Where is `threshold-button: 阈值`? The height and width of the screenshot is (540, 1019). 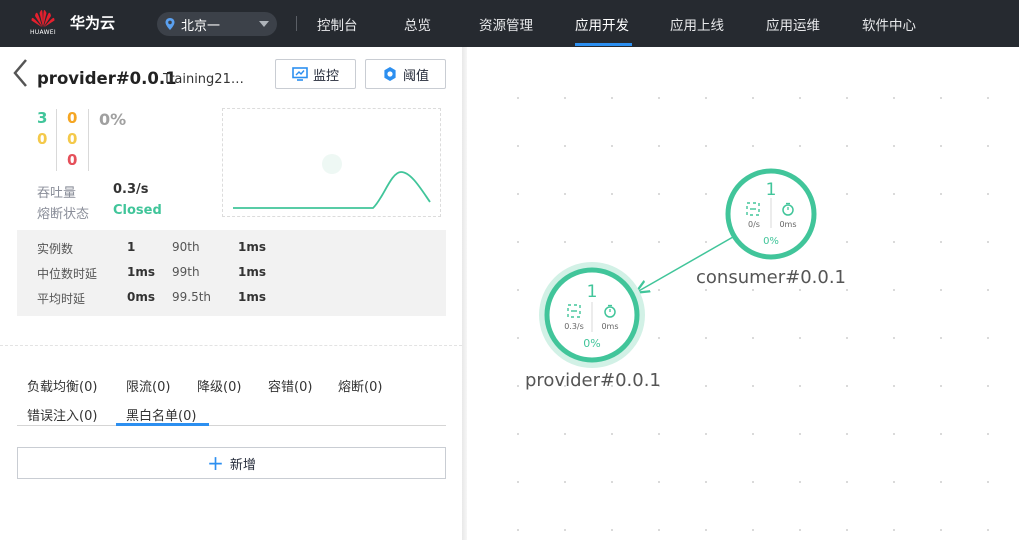
threshold-button: 阈值 is located at coordinates (405, 74).